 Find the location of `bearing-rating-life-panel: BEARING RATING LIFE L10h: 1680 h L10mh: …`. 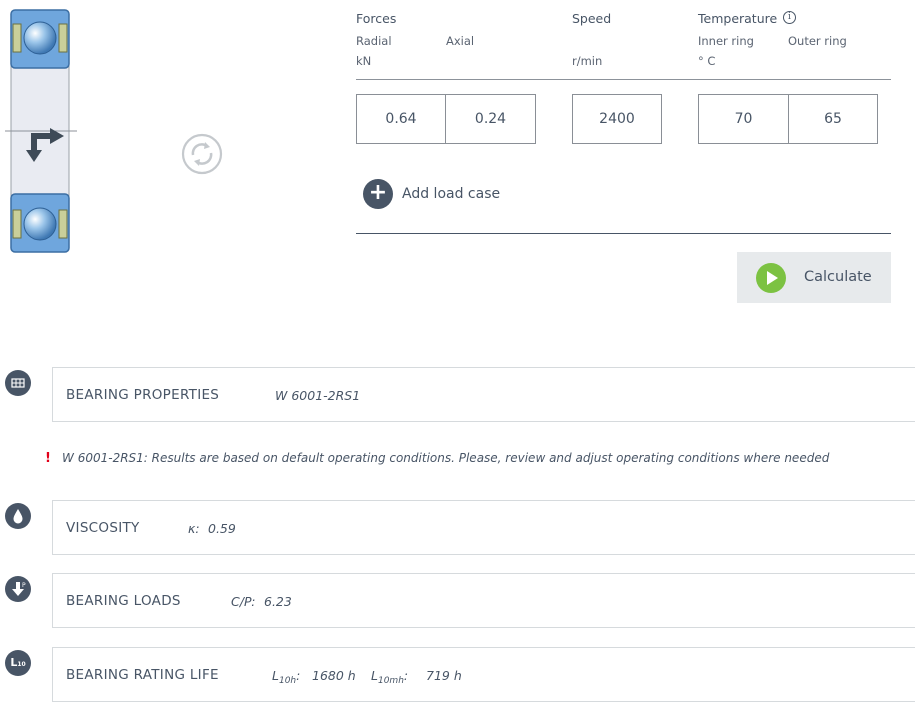

bearing-rating-life-panel: BEARING RATING LIFE L10h: 1680 h L10mh: … is located at coordinates (483, 674).